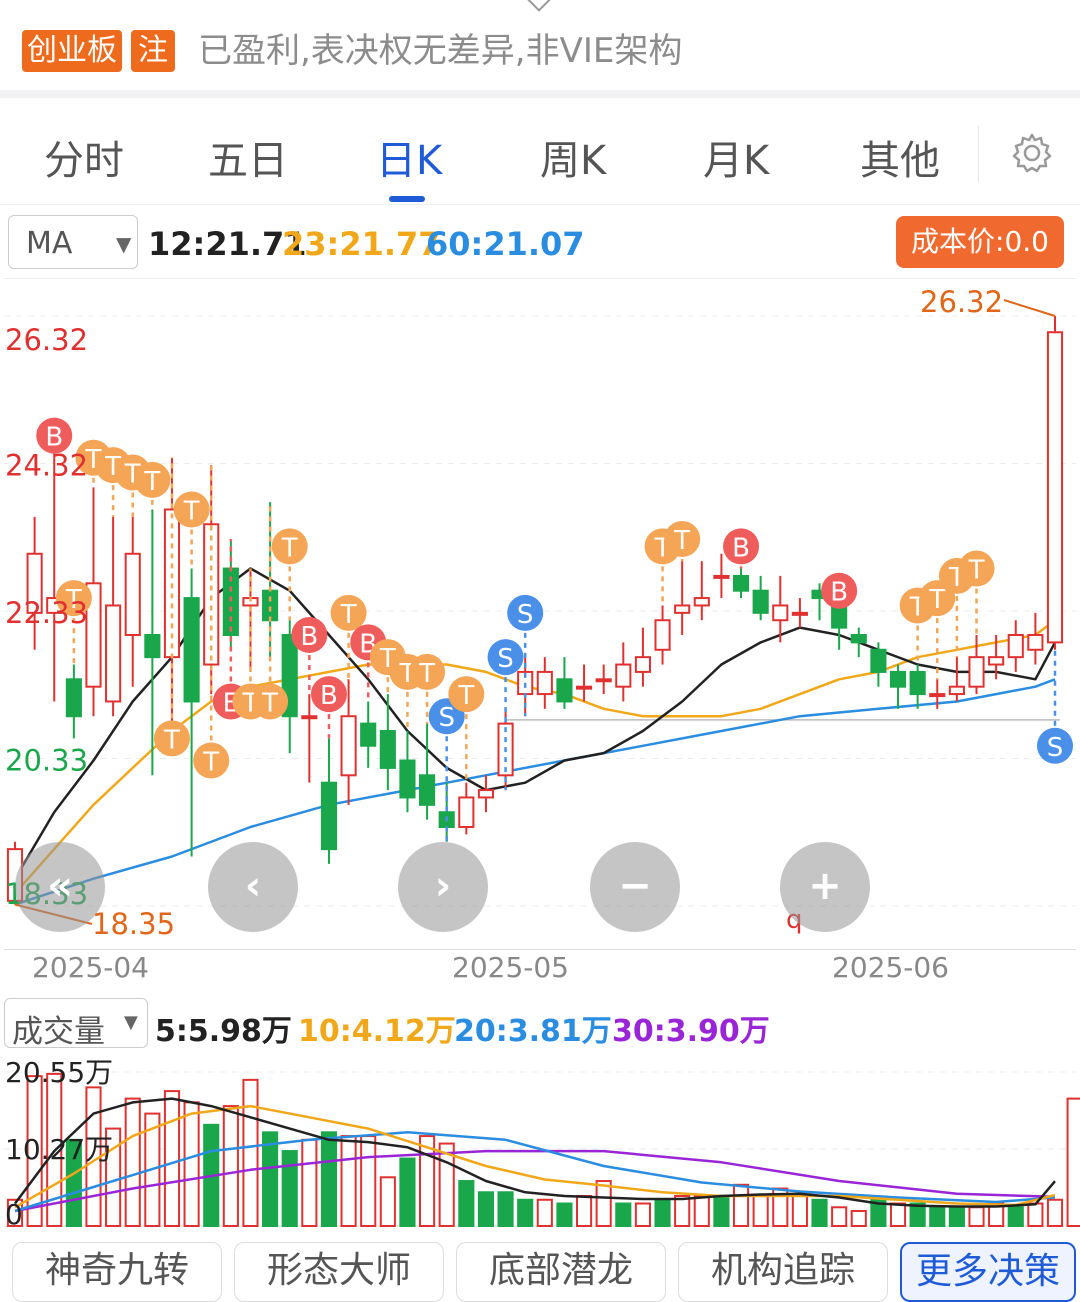  Describe the element at coordinates (58, 1032) in the screenshot. I see `volume-select-label: 成交量` at that location.